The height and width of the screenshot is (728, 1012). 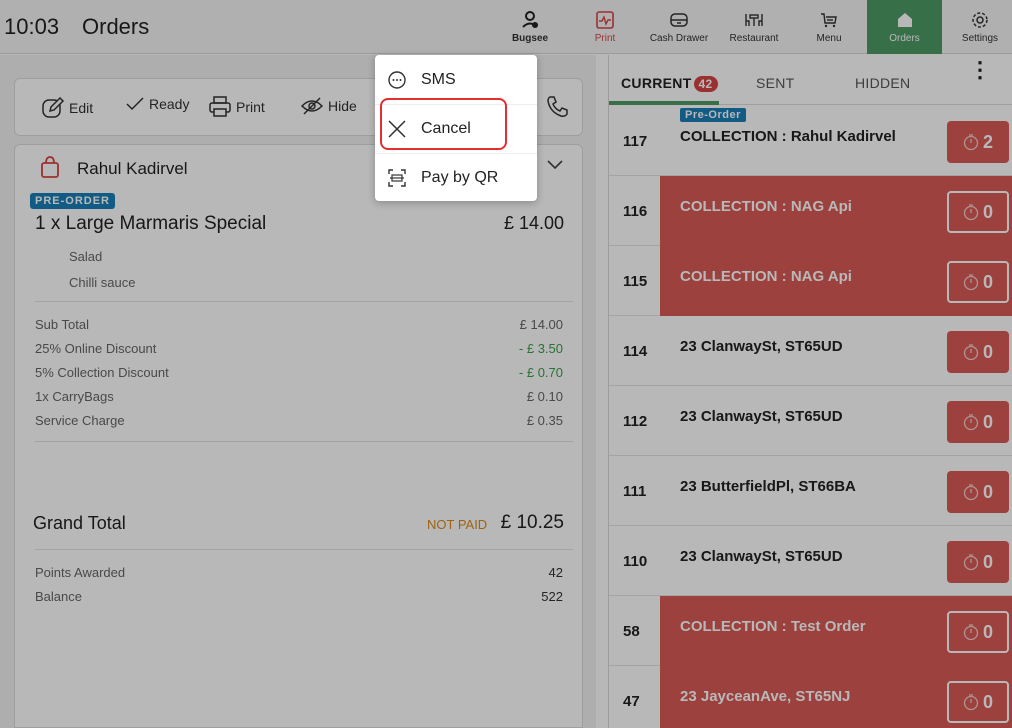 I want to click on order-address: COLLECTION : Rahul Kadirvel, so click(x=788, y=136).